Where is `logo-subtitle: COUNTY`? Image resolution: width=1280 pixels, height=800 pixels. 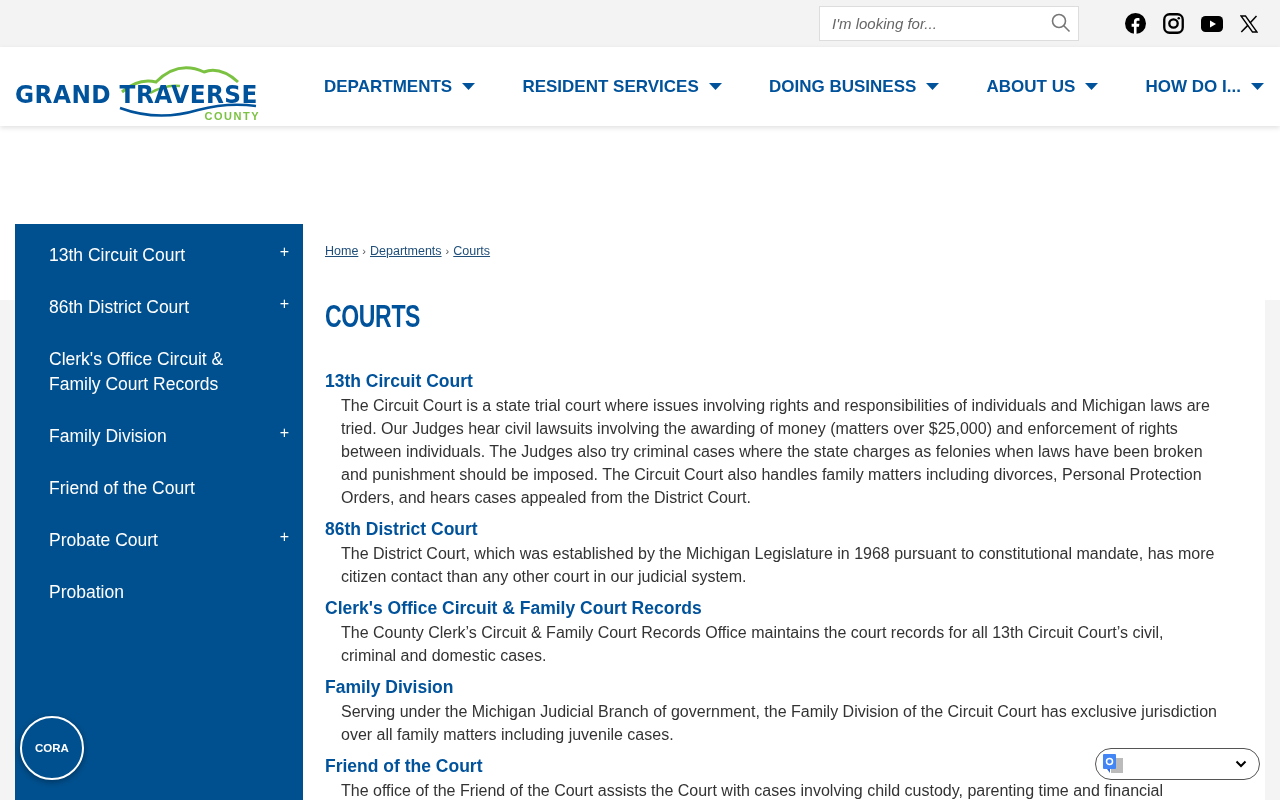
logo-subtitle: COUNTY is located at coordinates (232, 115).